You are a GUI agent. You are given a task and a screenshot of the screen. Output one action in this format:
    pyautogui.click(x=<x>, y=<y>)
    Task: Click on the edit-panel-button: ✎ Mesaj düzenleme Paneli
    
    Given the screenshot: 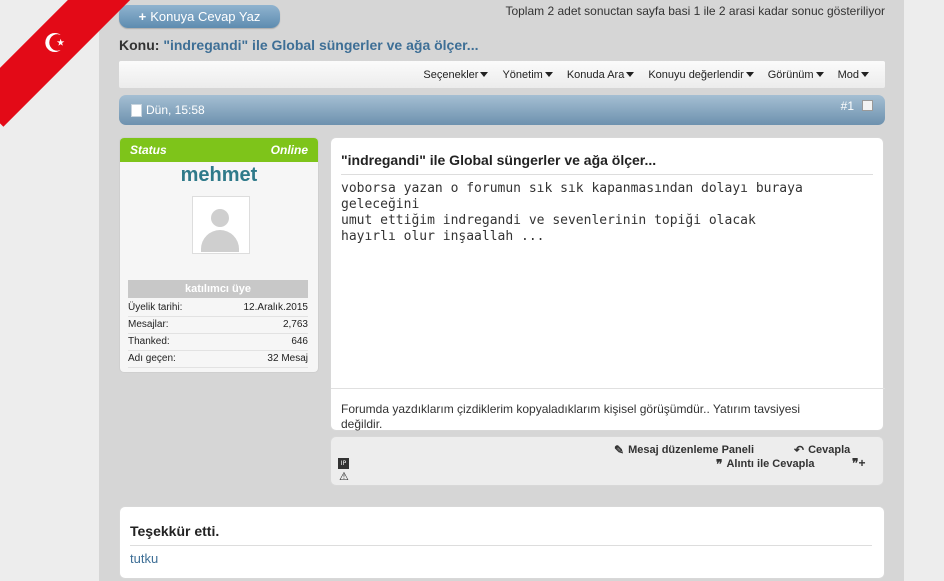 What is the action you would take?
    pyautogui.click(x=684, y=450)
    